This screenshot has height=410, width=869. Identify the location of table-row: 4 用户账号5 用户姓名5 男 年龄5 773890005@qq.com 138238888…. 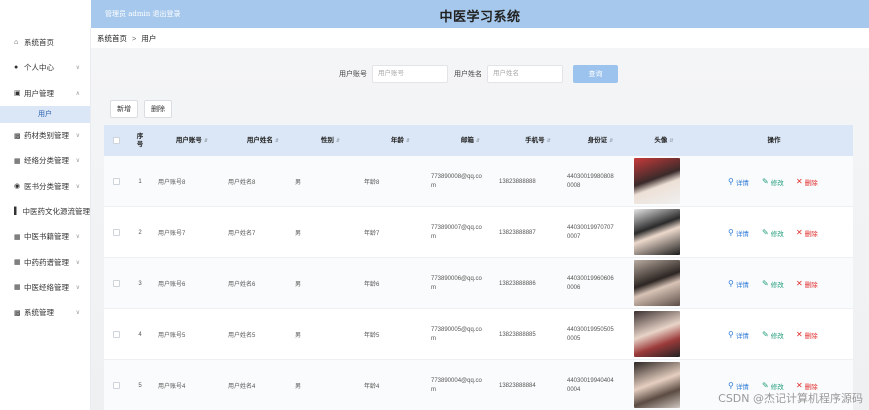
(478, 334).